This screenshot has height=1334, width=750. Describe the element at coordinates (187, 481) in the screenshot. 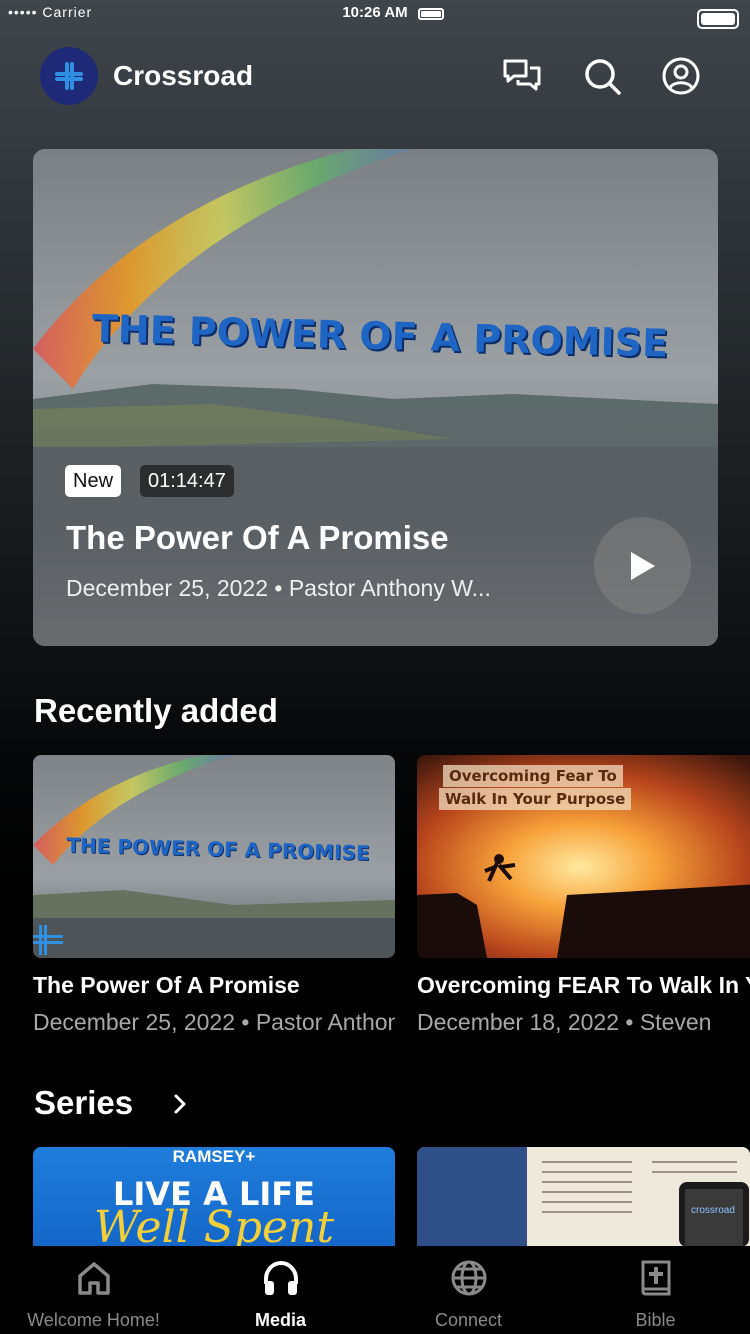

I see `duration-badge: 01:14:47` at that location.